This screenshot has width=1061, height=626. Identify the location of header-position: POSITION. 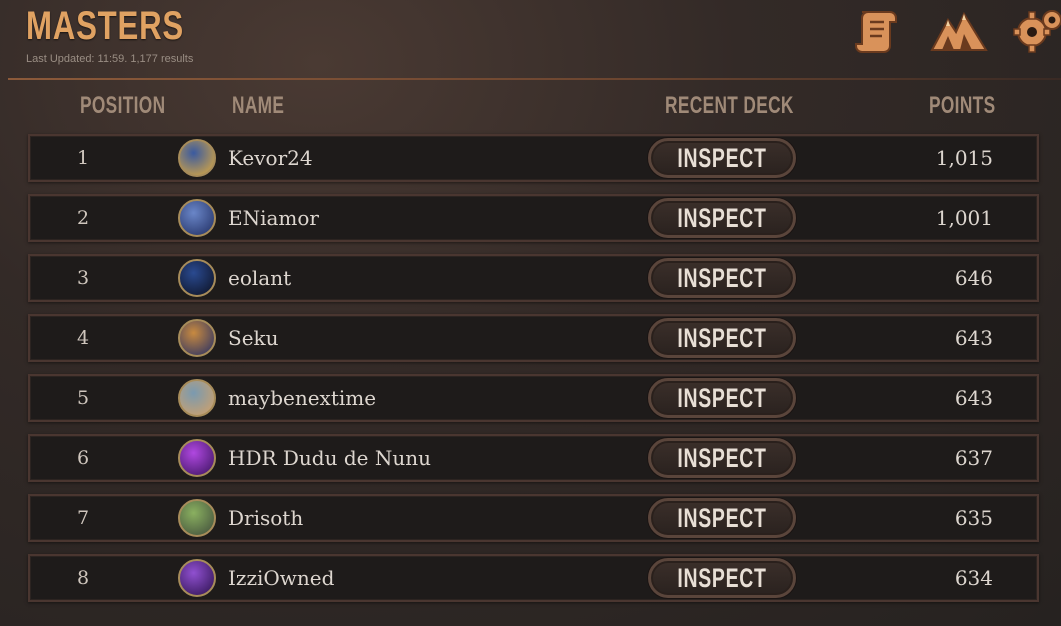
(123, 105).